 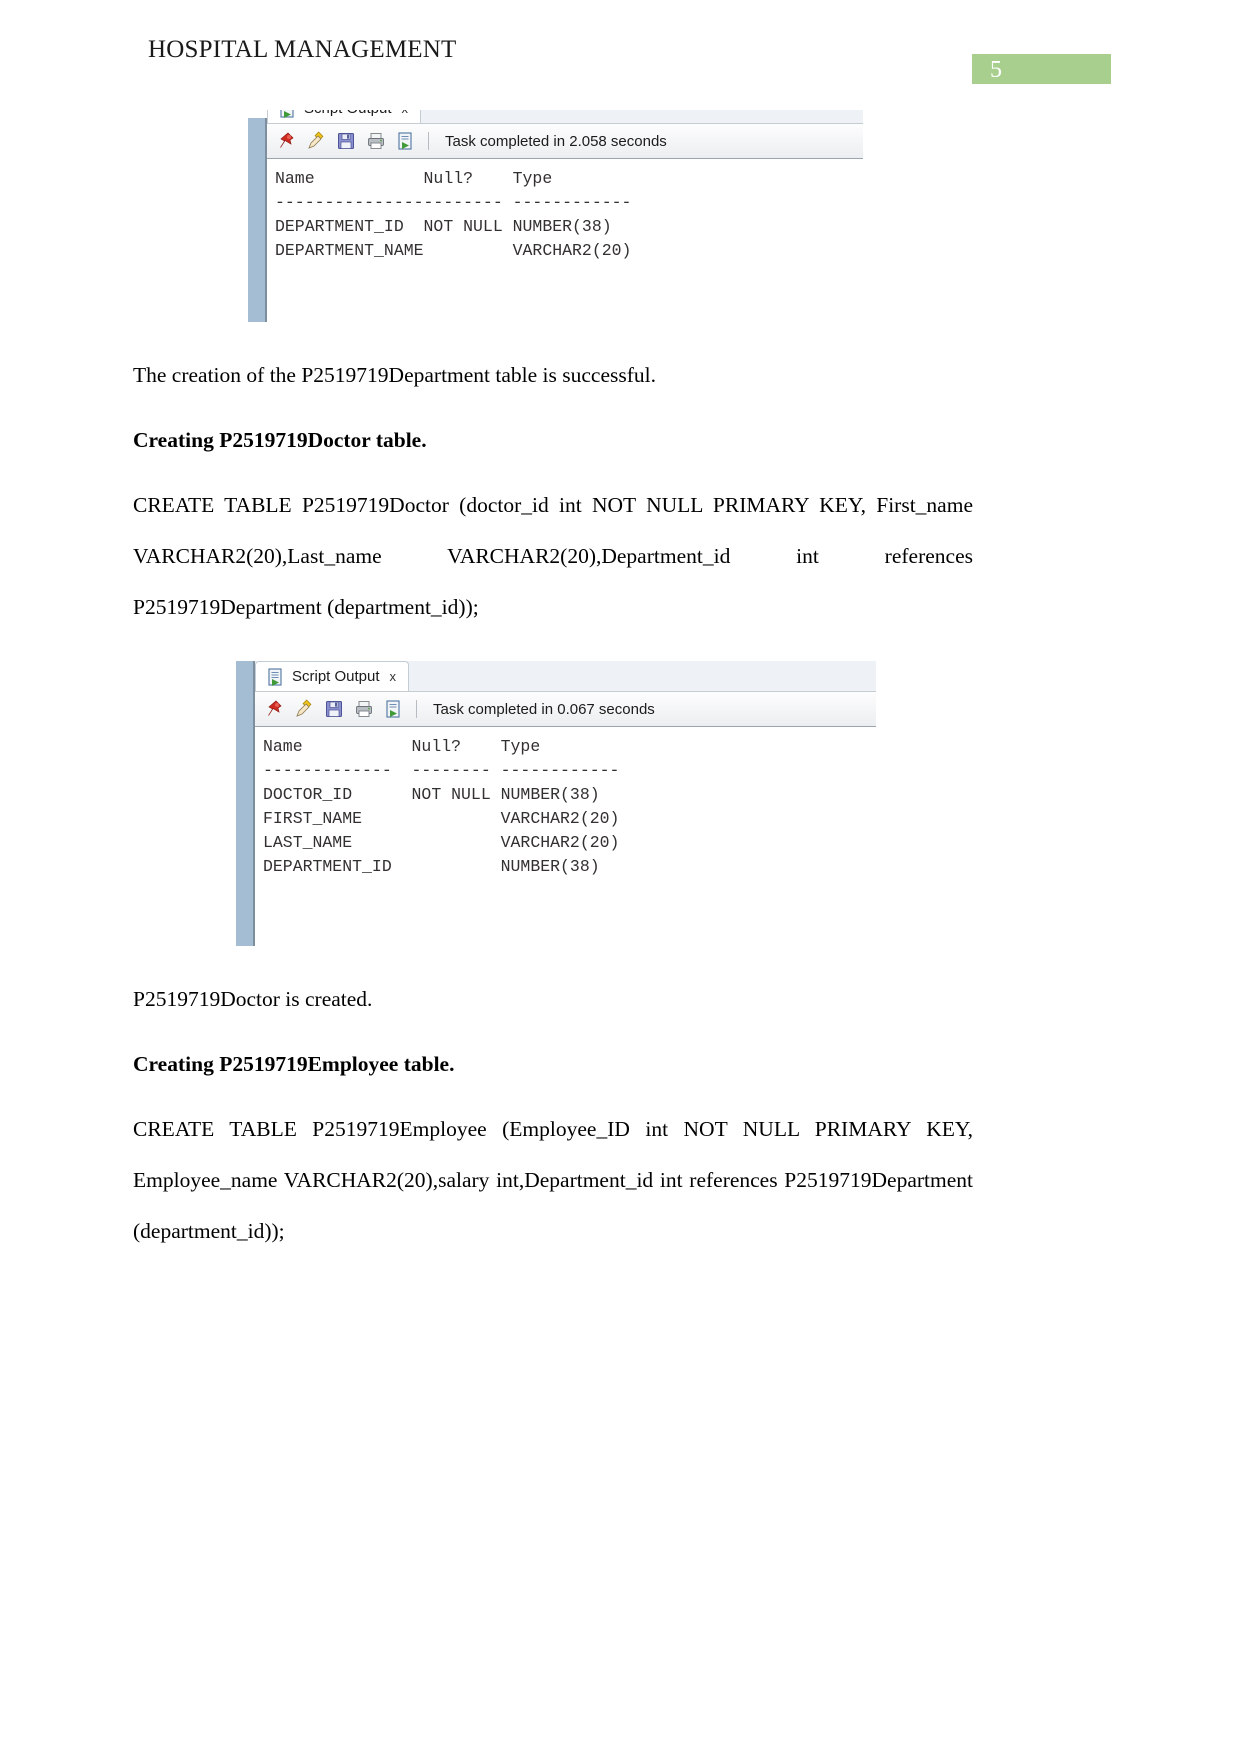 What do you see at coordinates (327, 770) in the screenshot?
I see `sep-name: -------------` at bounding box center [327, 770].